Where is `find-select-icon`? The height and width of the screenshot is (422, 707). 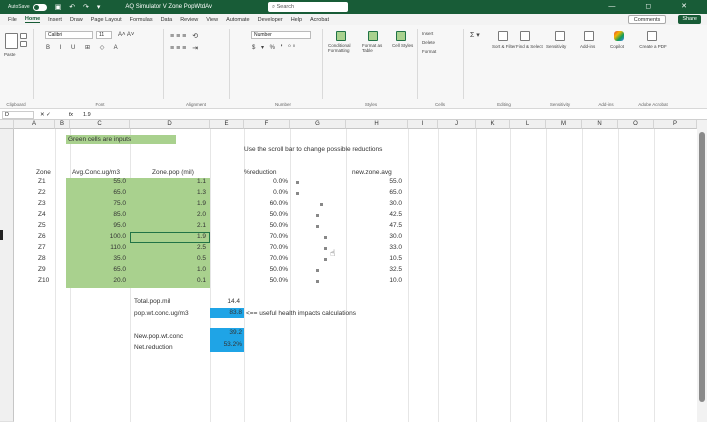 find-select-icon is located at coordinates (525, 36).